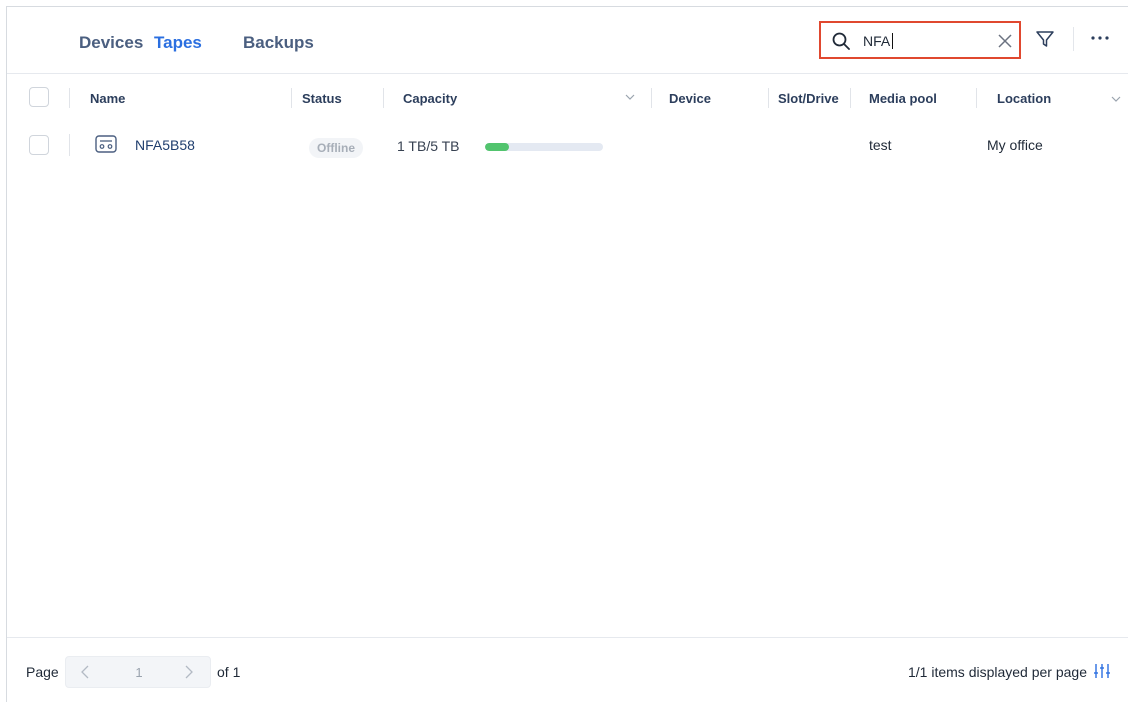  I want to click on table-row: NFA5B58 Offline 1 TB/5 TB test My office, so click(567, 147).